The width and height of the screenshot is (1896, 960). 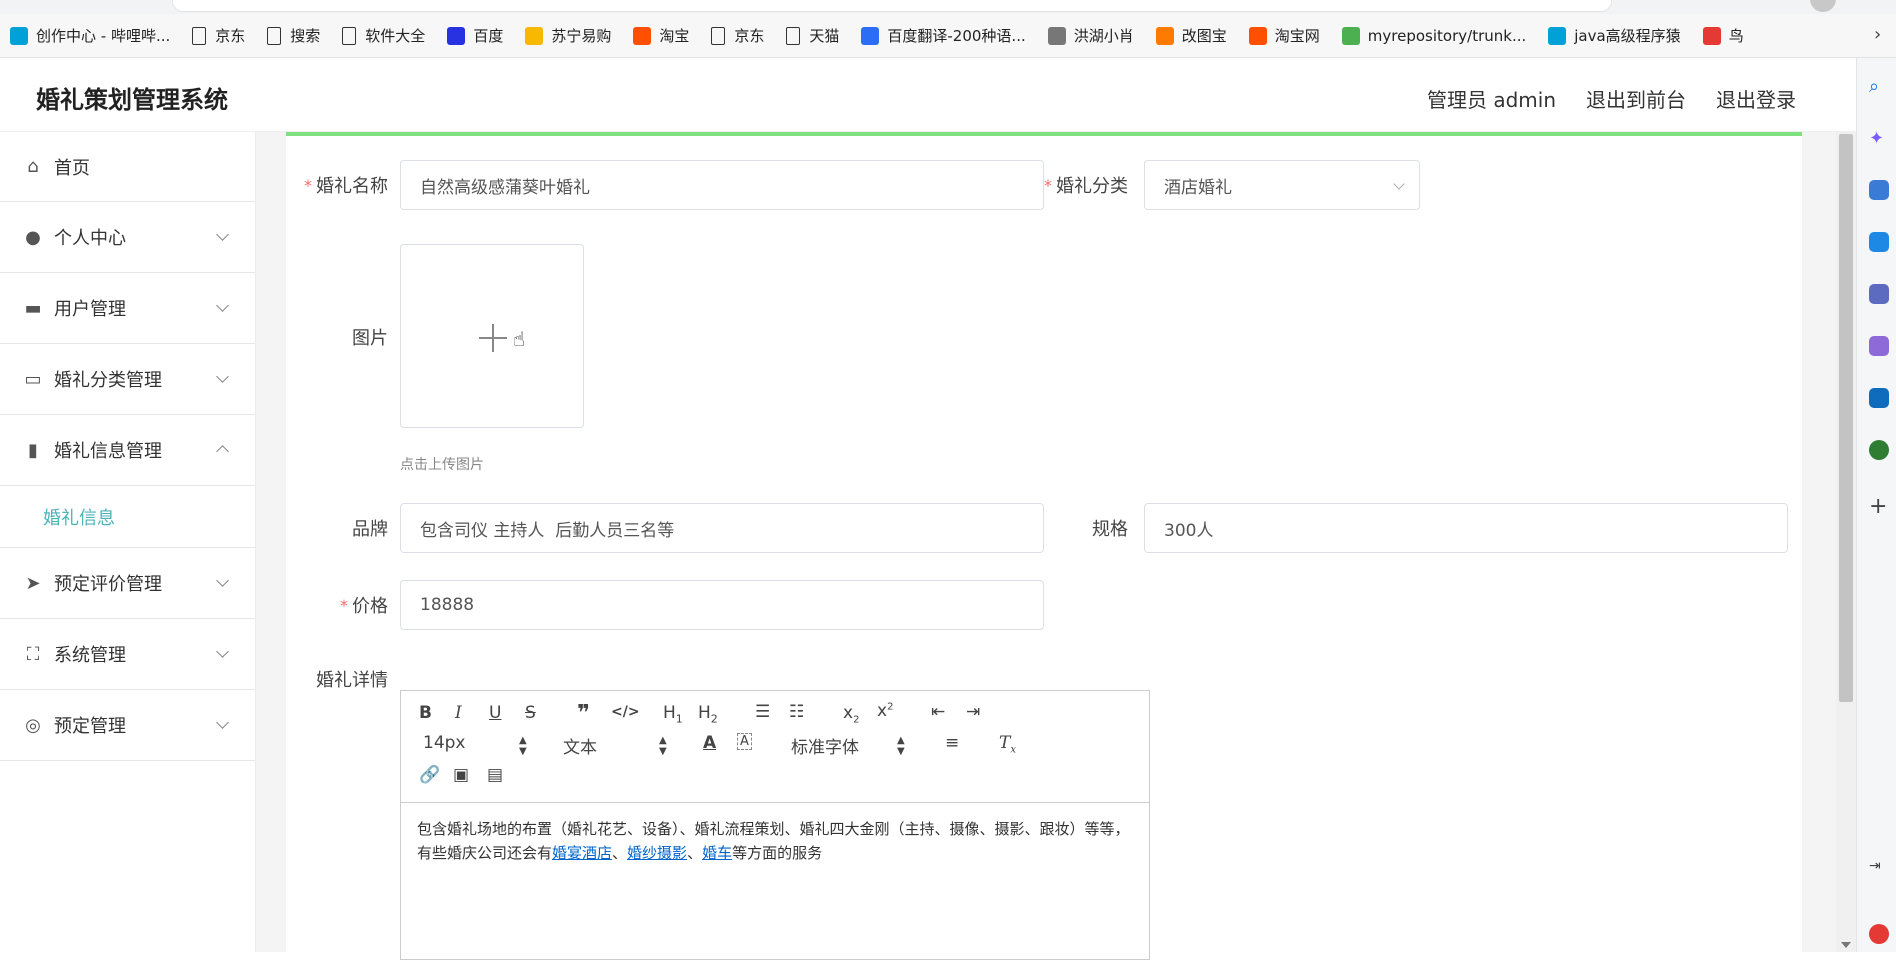 I want to click on bookmark-item: 天猫, so click(x=812, y=35).